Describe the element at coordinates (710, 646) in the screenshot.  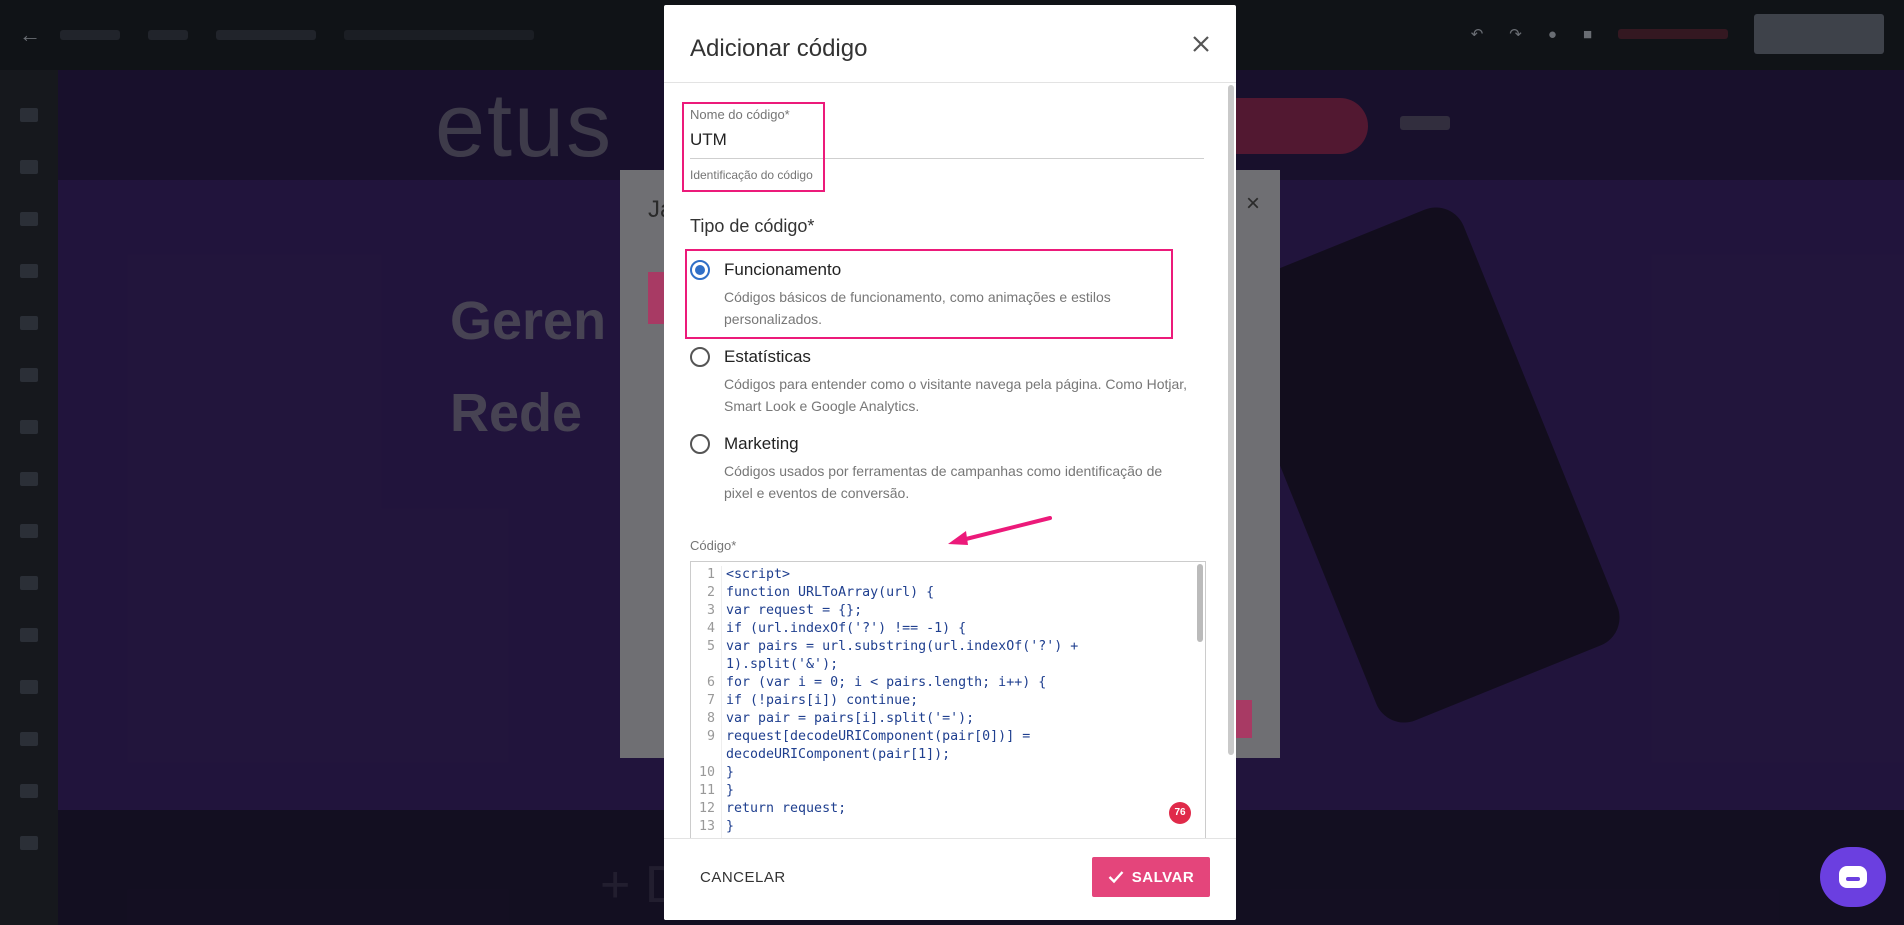
I see `line-number: 5` at that location.